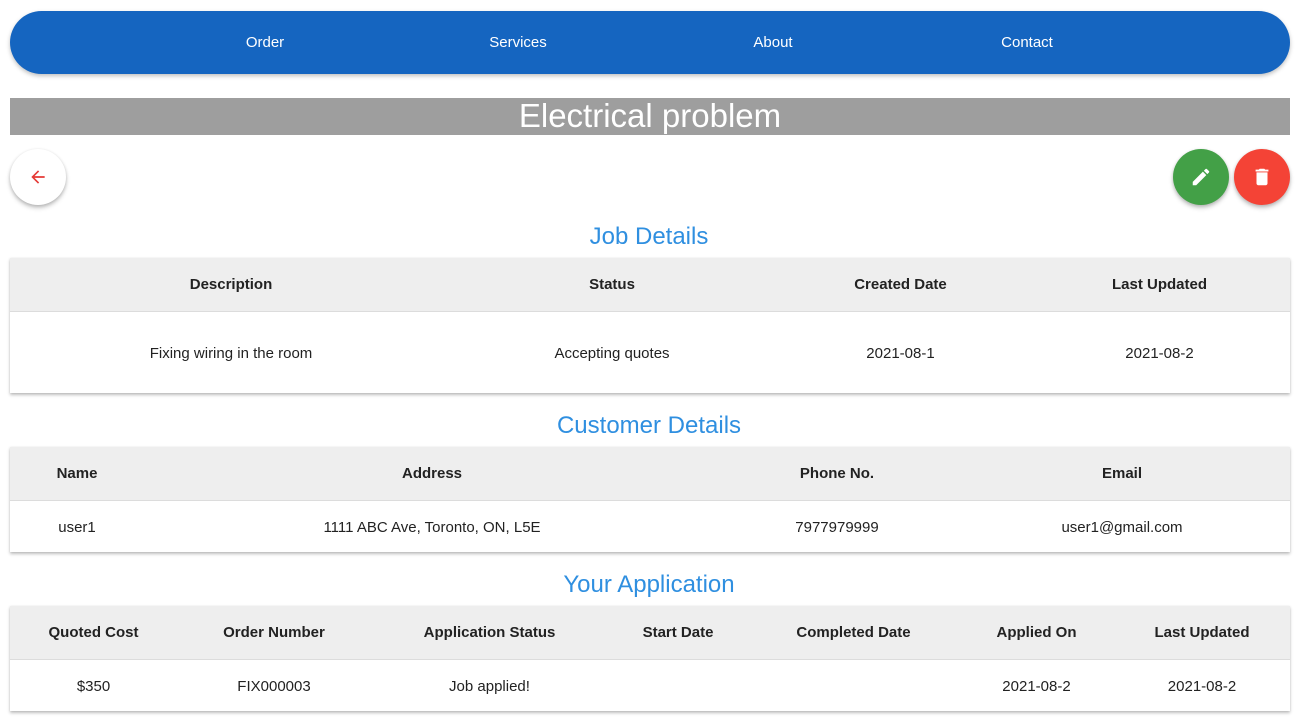 The image size is (1298, 723). I want to click on edit-button, so click(1201, 177).